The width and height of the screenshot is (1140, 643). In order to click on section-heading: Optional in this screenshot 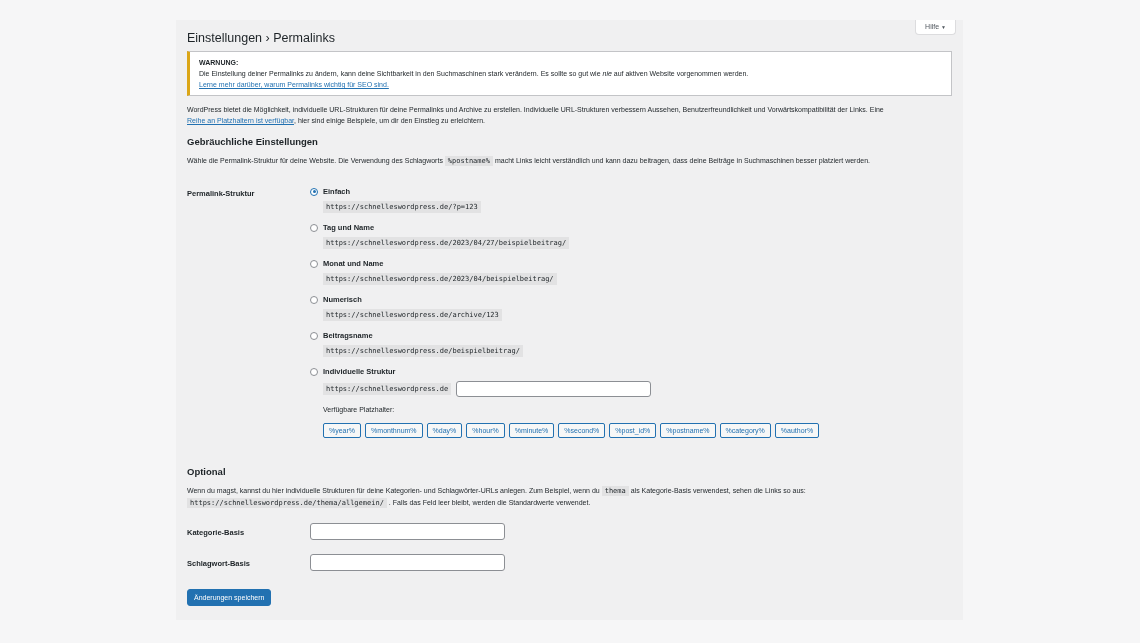, I will do `click(207, 471)`.